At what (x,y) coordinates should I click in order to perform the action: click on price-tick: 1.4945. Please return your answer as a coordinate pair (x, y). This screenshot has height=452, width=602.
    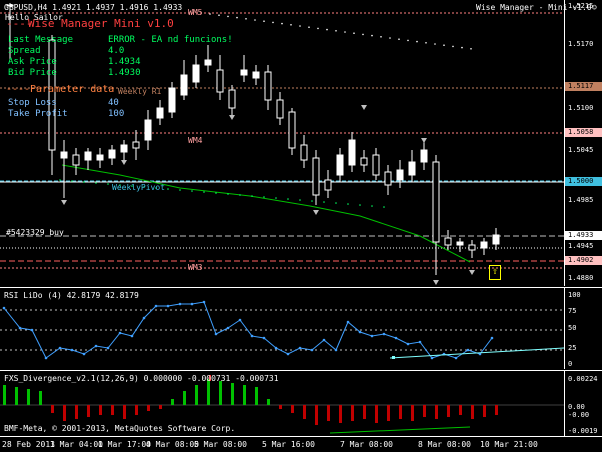
    Looking at the image, I should click on (581, 246).